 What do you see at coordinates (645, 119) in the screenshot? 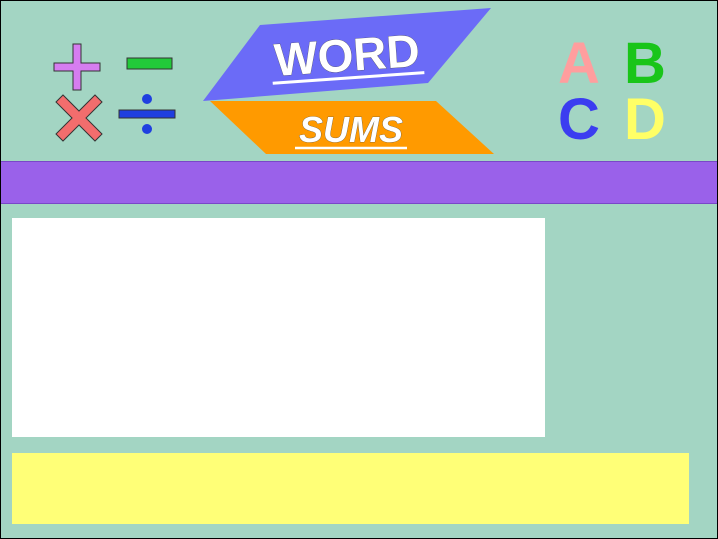
I see `letter-d: D` at bounding box center [645, 119].